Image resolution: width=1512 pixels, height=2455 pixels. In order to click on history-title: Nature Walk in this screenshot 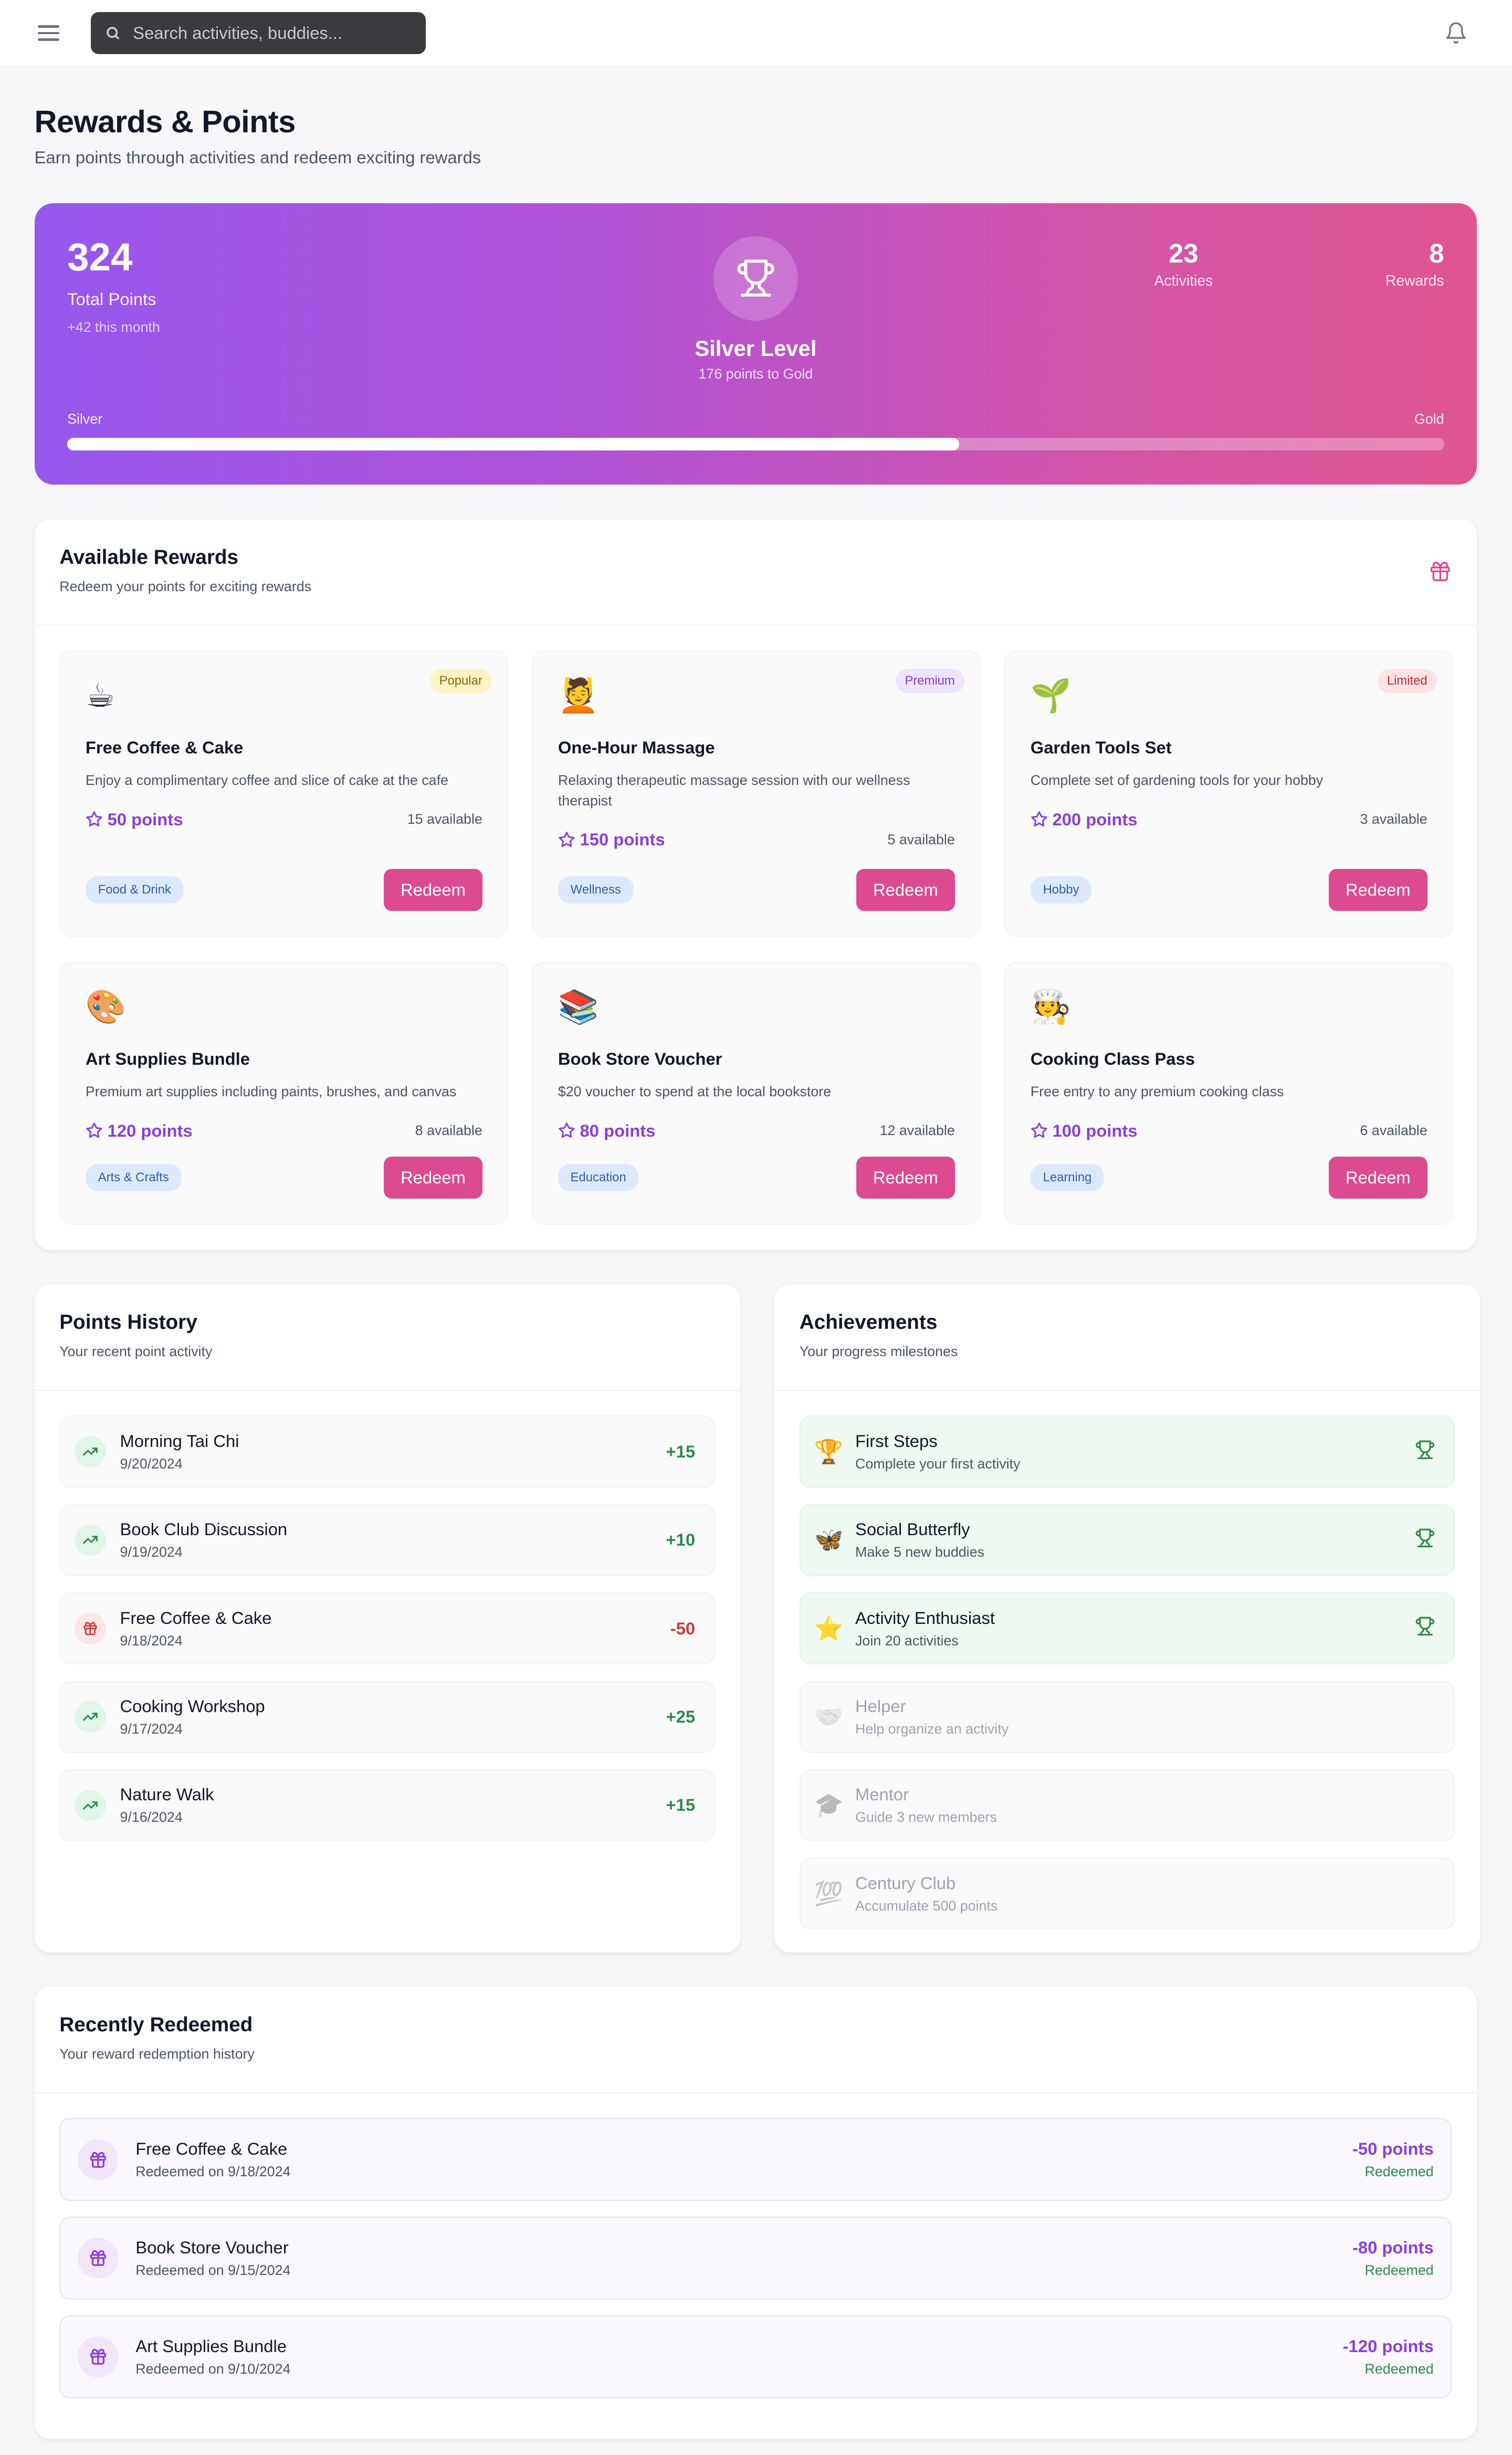, I will do `click(167, 1795)`.